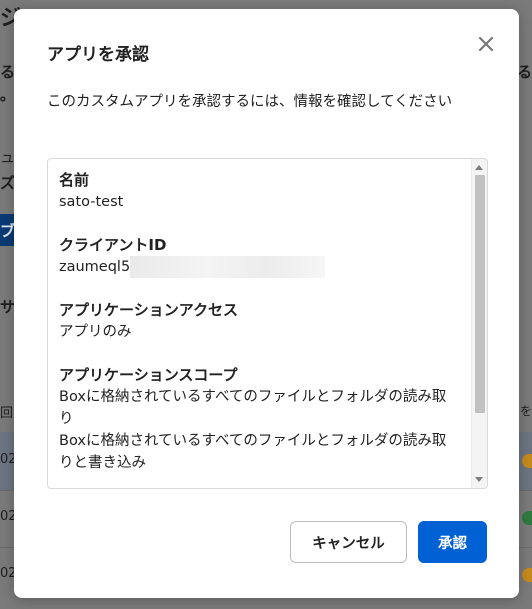  Describe the element at coordinates (259, 321) in the screenshot. I see `field-app-access: アプリケーションアクセス アプリのみ` at that location.